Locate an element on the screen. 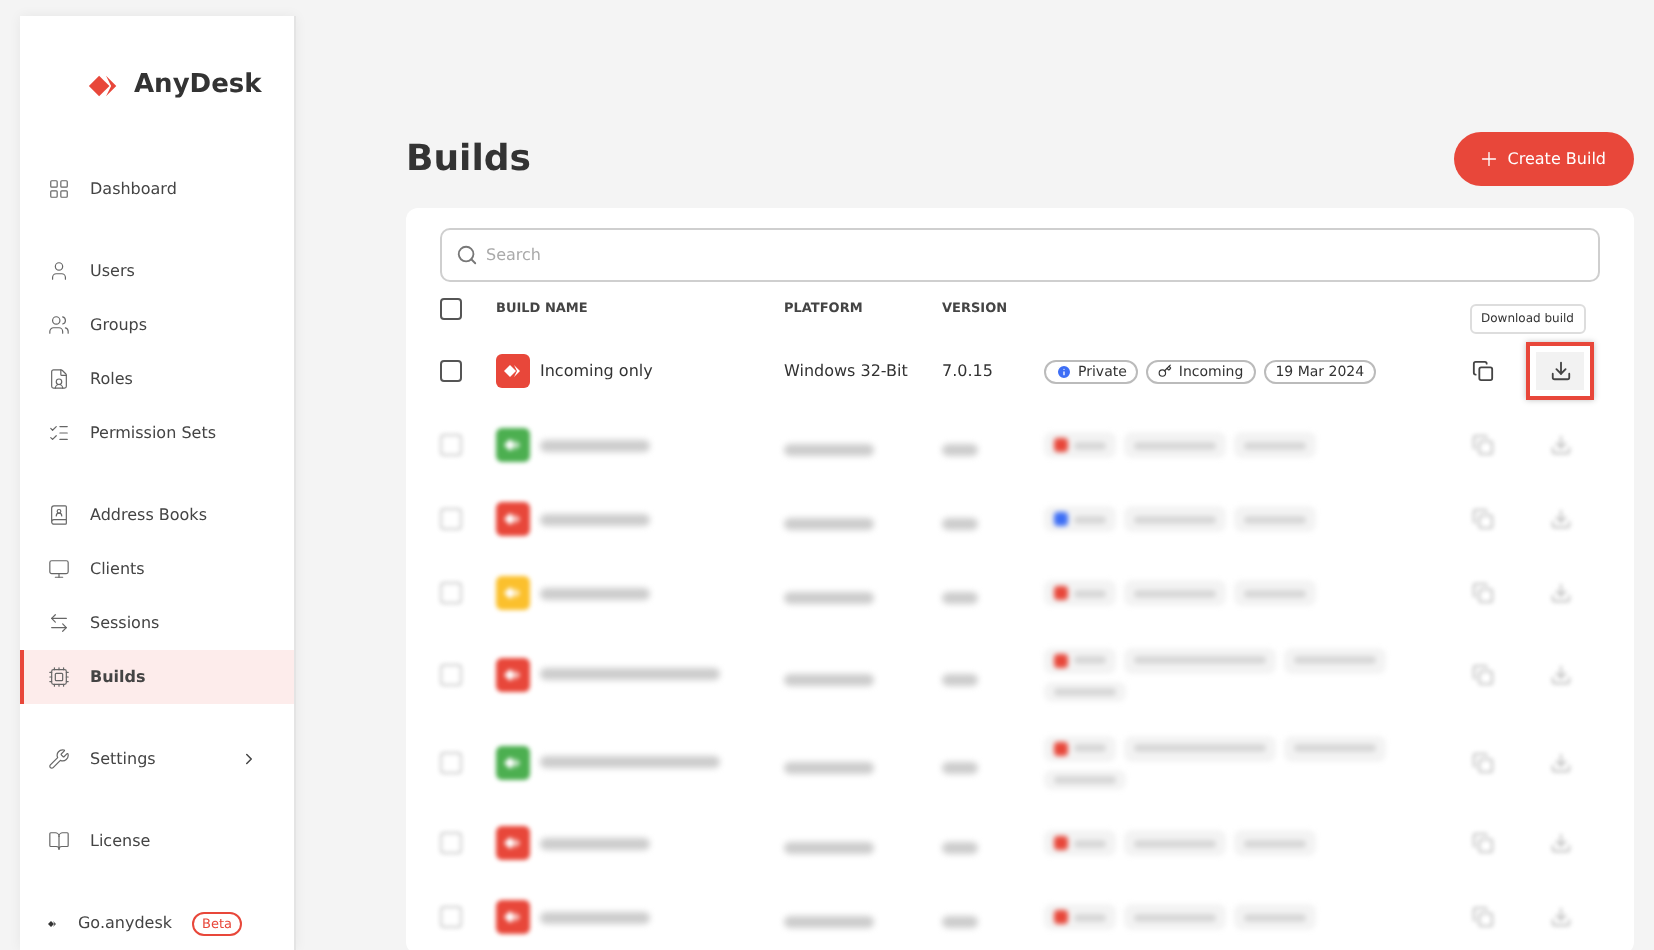 Image resolution: width=1654 pixels, height=950 pixels. sidebar-item: Groups is located at coordinates (157, 325).